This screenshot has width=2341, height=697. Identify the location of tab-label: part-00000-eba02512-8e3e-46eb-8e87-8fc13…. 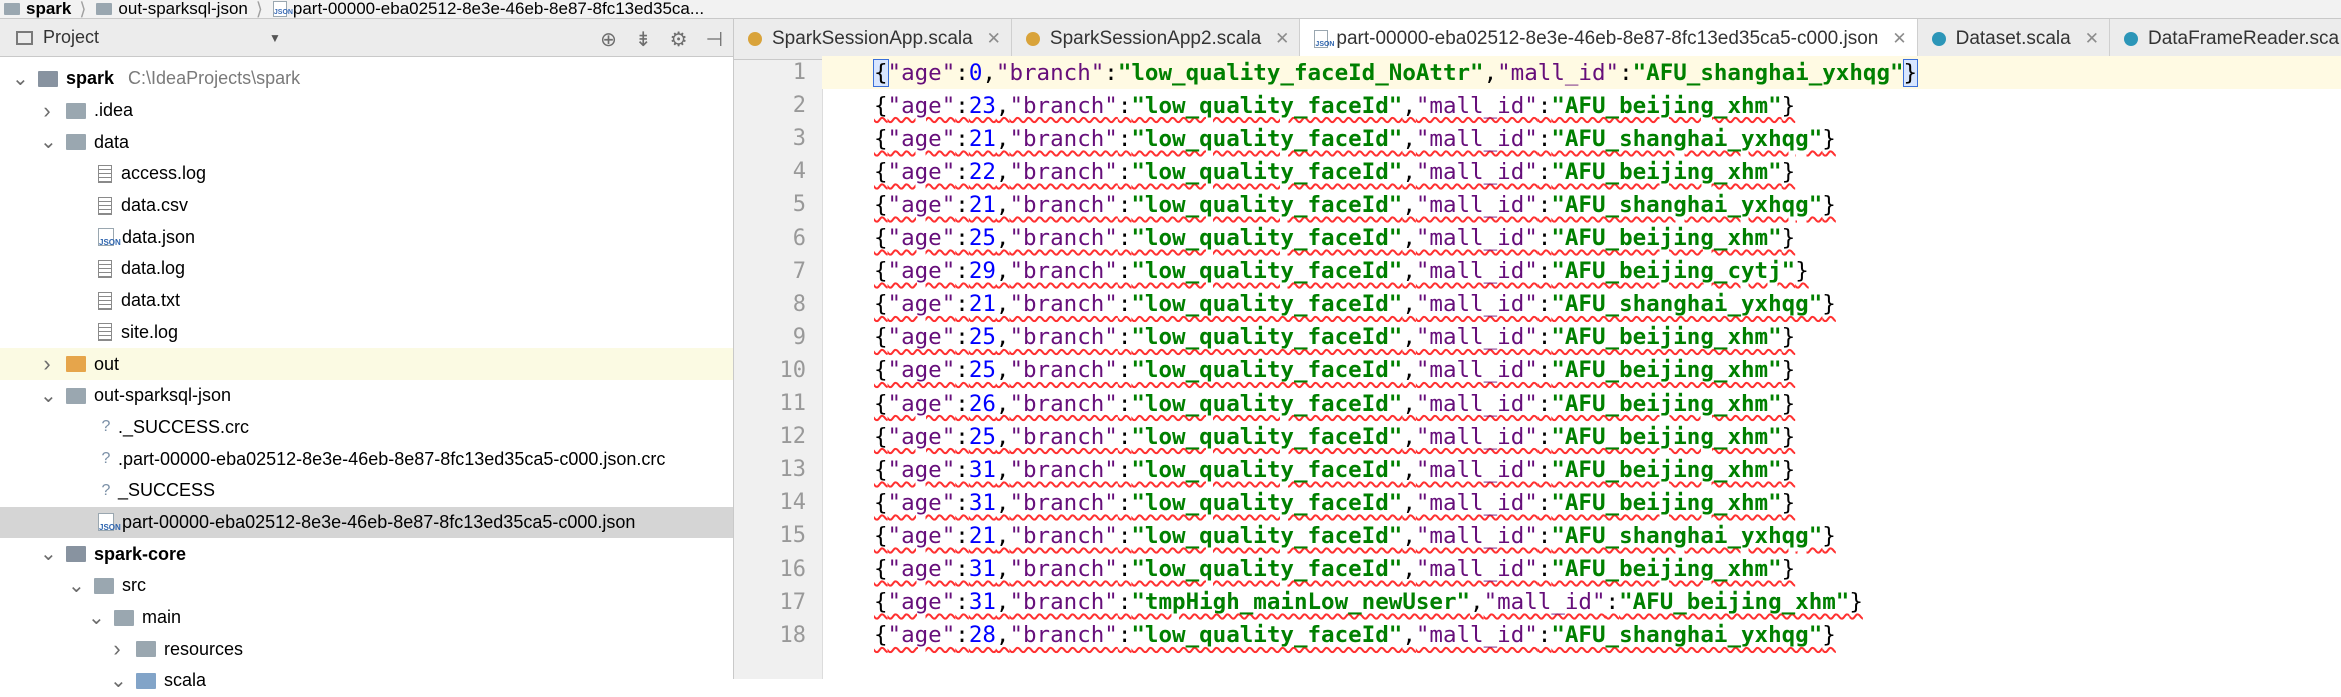
(1607, 38).